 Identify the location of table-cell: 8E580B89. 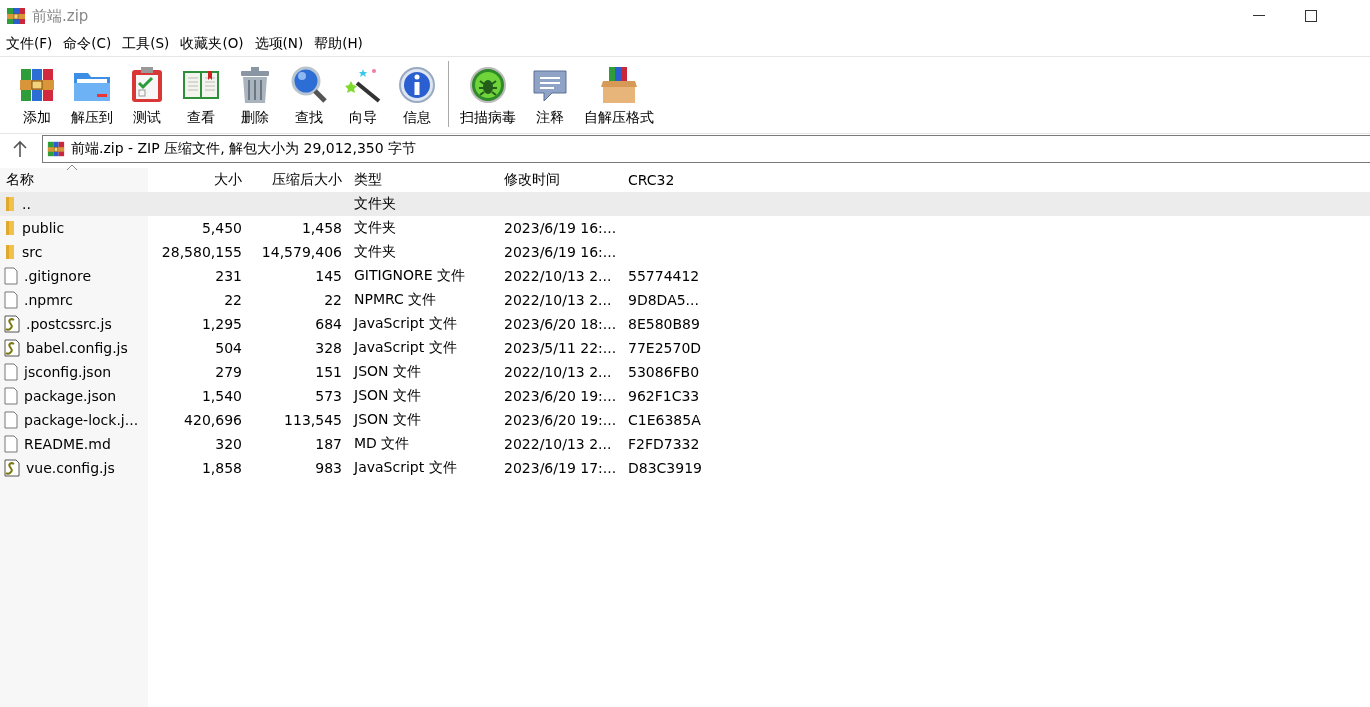
(664, 324).